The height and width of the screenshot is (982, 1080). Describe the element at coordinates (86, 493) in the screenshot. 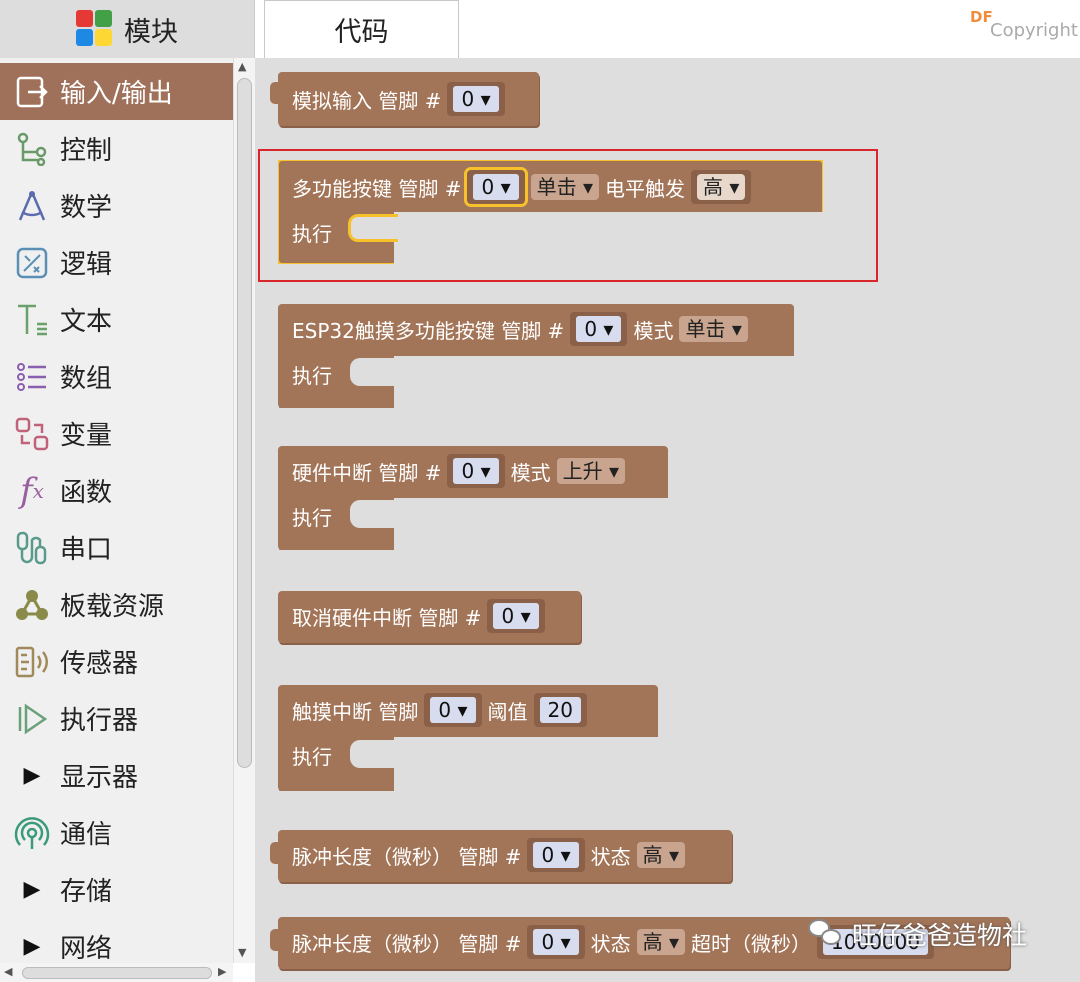

I see `sidebar-item-label: 函数` at that location.